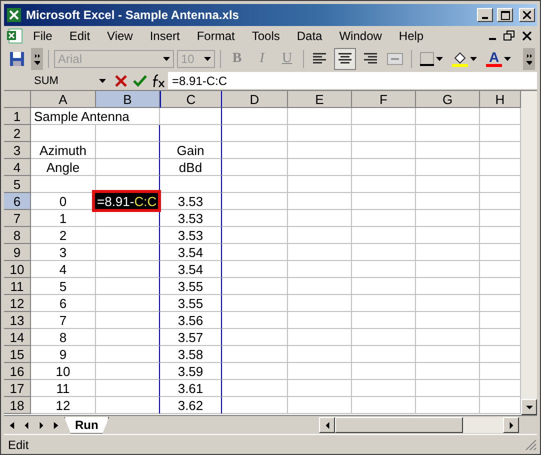 The width and height of the screenshot is (541, 455). Describe the element at coordinates (17, 116) in the screenshot. I see `row-header: 1` at that location.